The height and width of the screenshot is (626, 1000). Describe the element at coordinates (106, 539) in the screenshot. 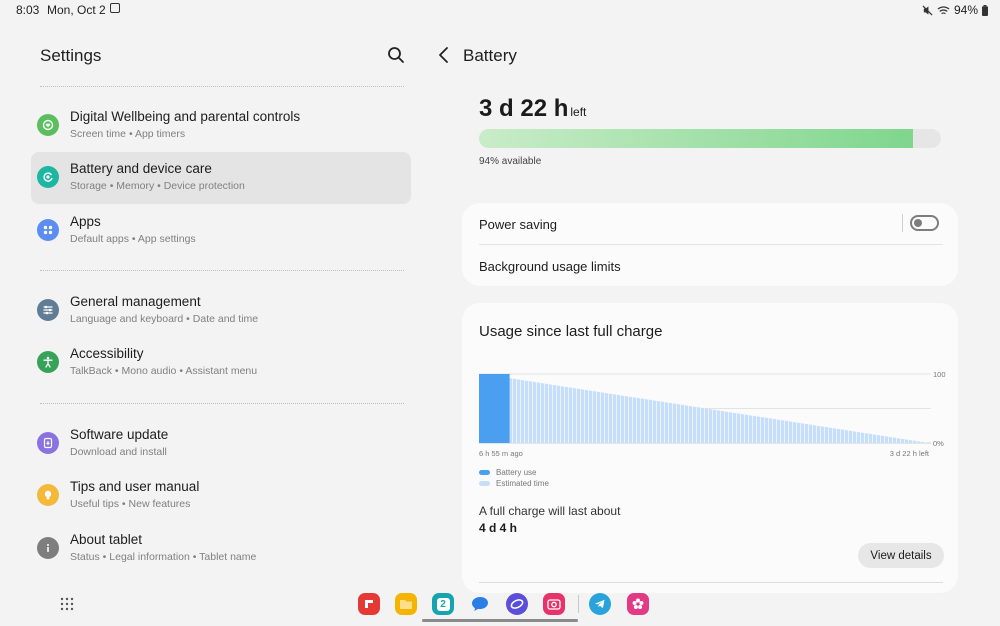

I see `menu-item-label: About tablet` at that location.